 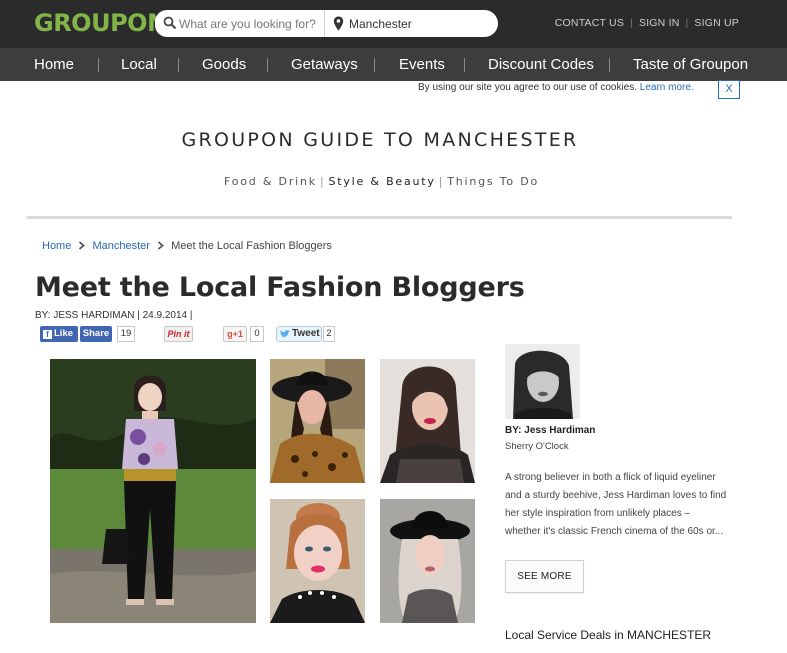 What do you see at coordinates (608, 635) in the screenshot?
I see `local-deals-heading: Local Service Deals in MANCHESTER` at bounding box center [608, 635].